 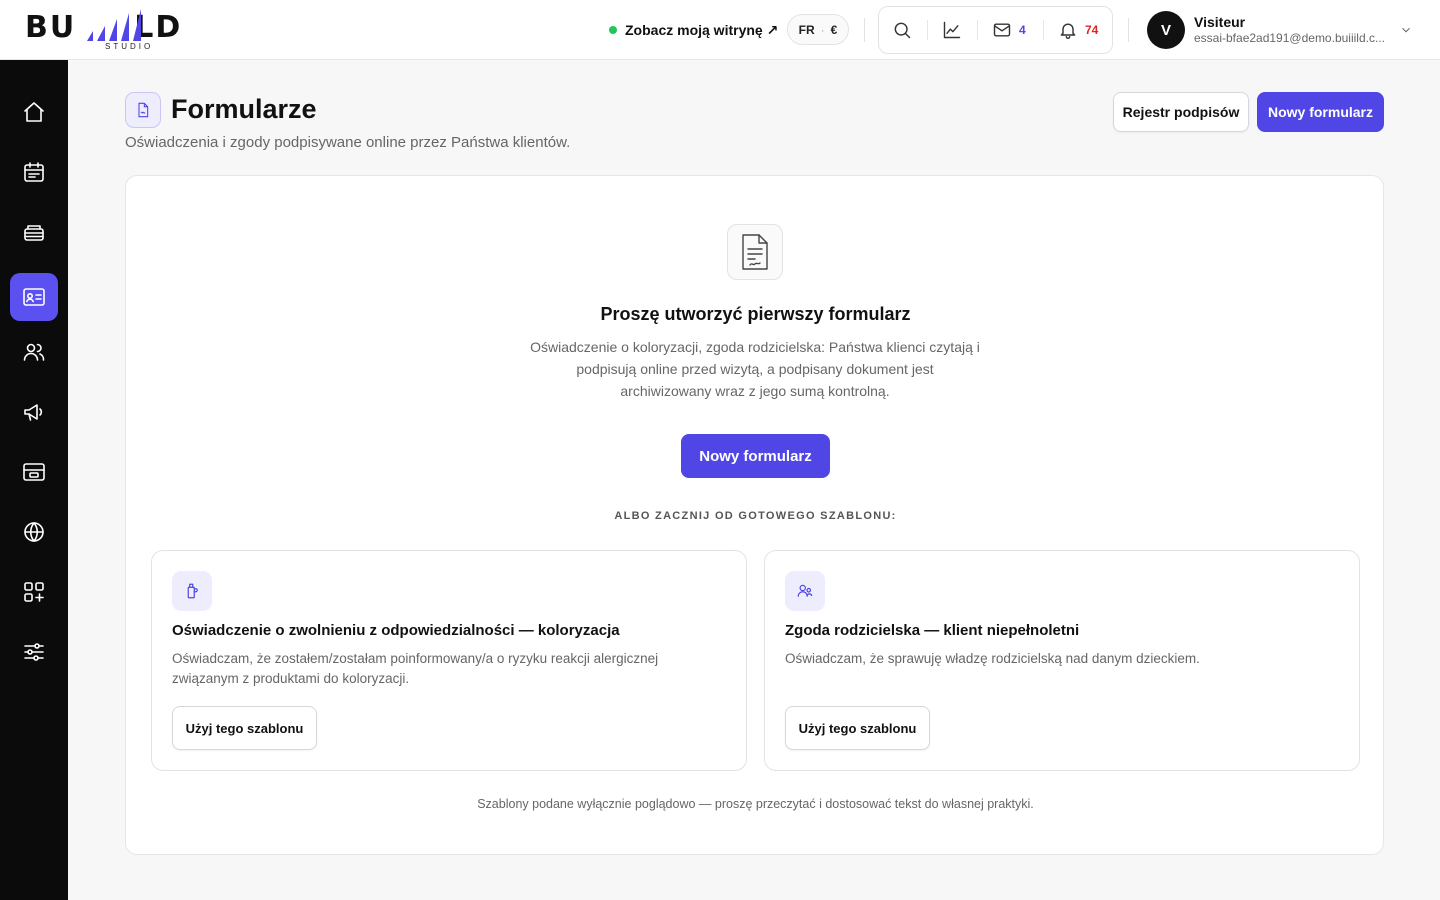 I want to click on globe-icon, so click(x=34, y=532).